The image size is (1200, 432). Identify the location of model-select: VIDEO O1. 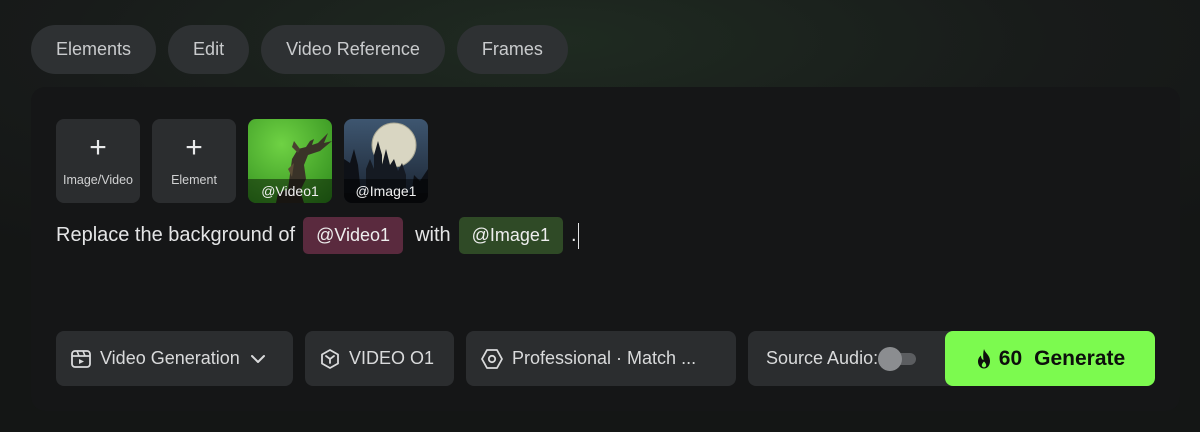
(379, 358).